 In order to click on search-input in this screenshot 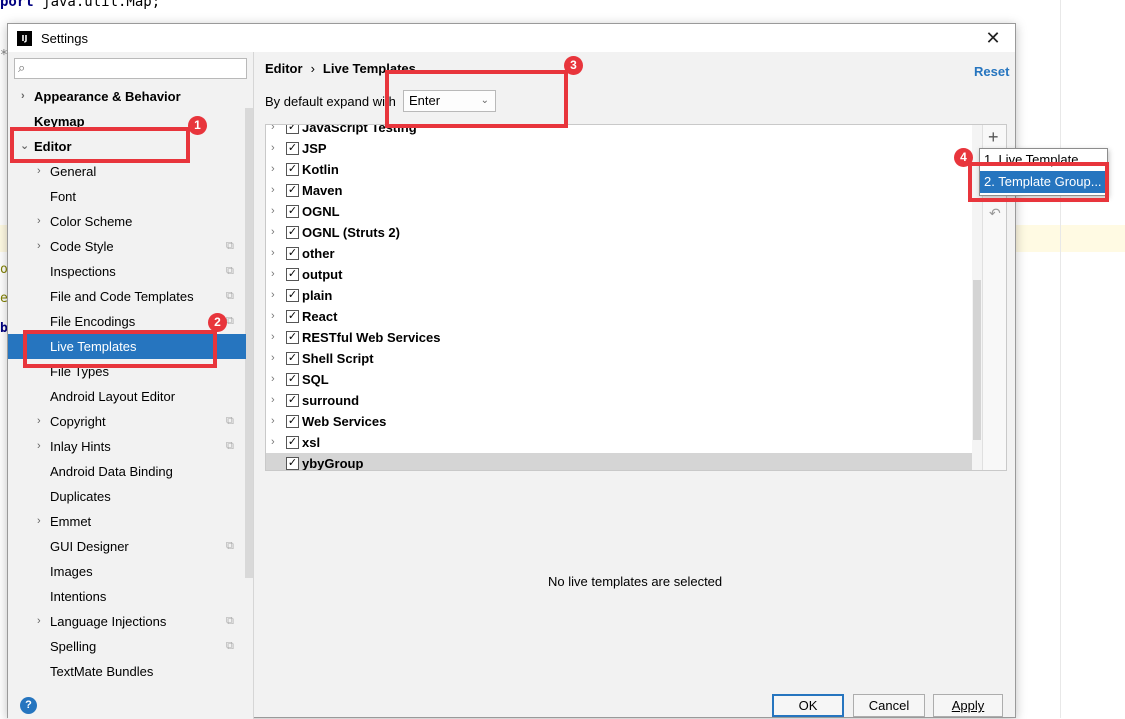, I will do `click(139, 68)`.